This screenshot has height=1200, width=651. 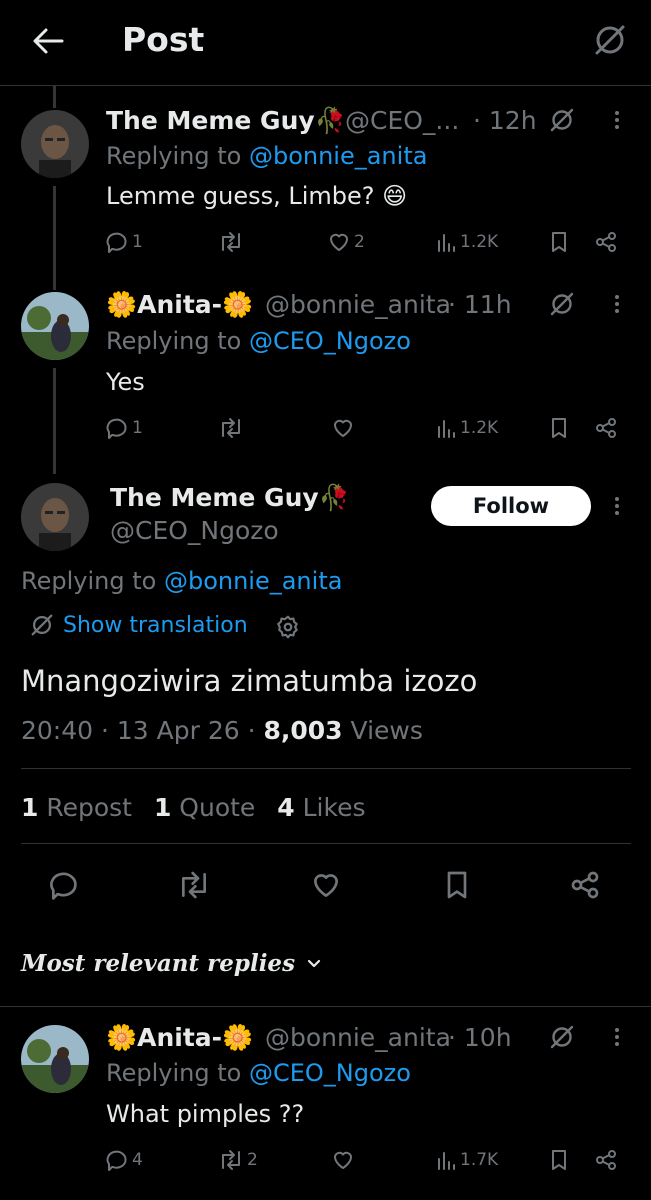 What do you see at coordinates (158, 963) in the screenshot?
I see `sort-label: Most relevant replies` at bounding box center [158, 963].